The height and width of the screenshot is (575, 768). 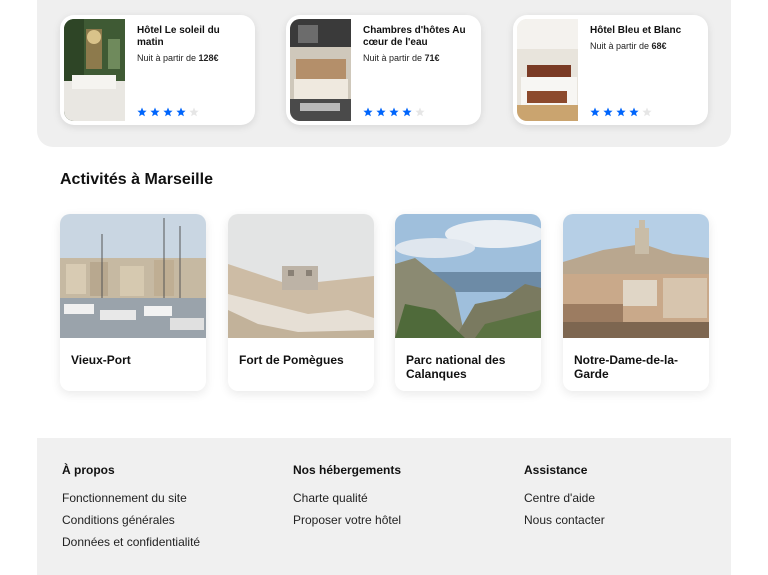 I want to click on hotel-name: Hôtel Bleu et Blanc, so click(x=636, y=30).